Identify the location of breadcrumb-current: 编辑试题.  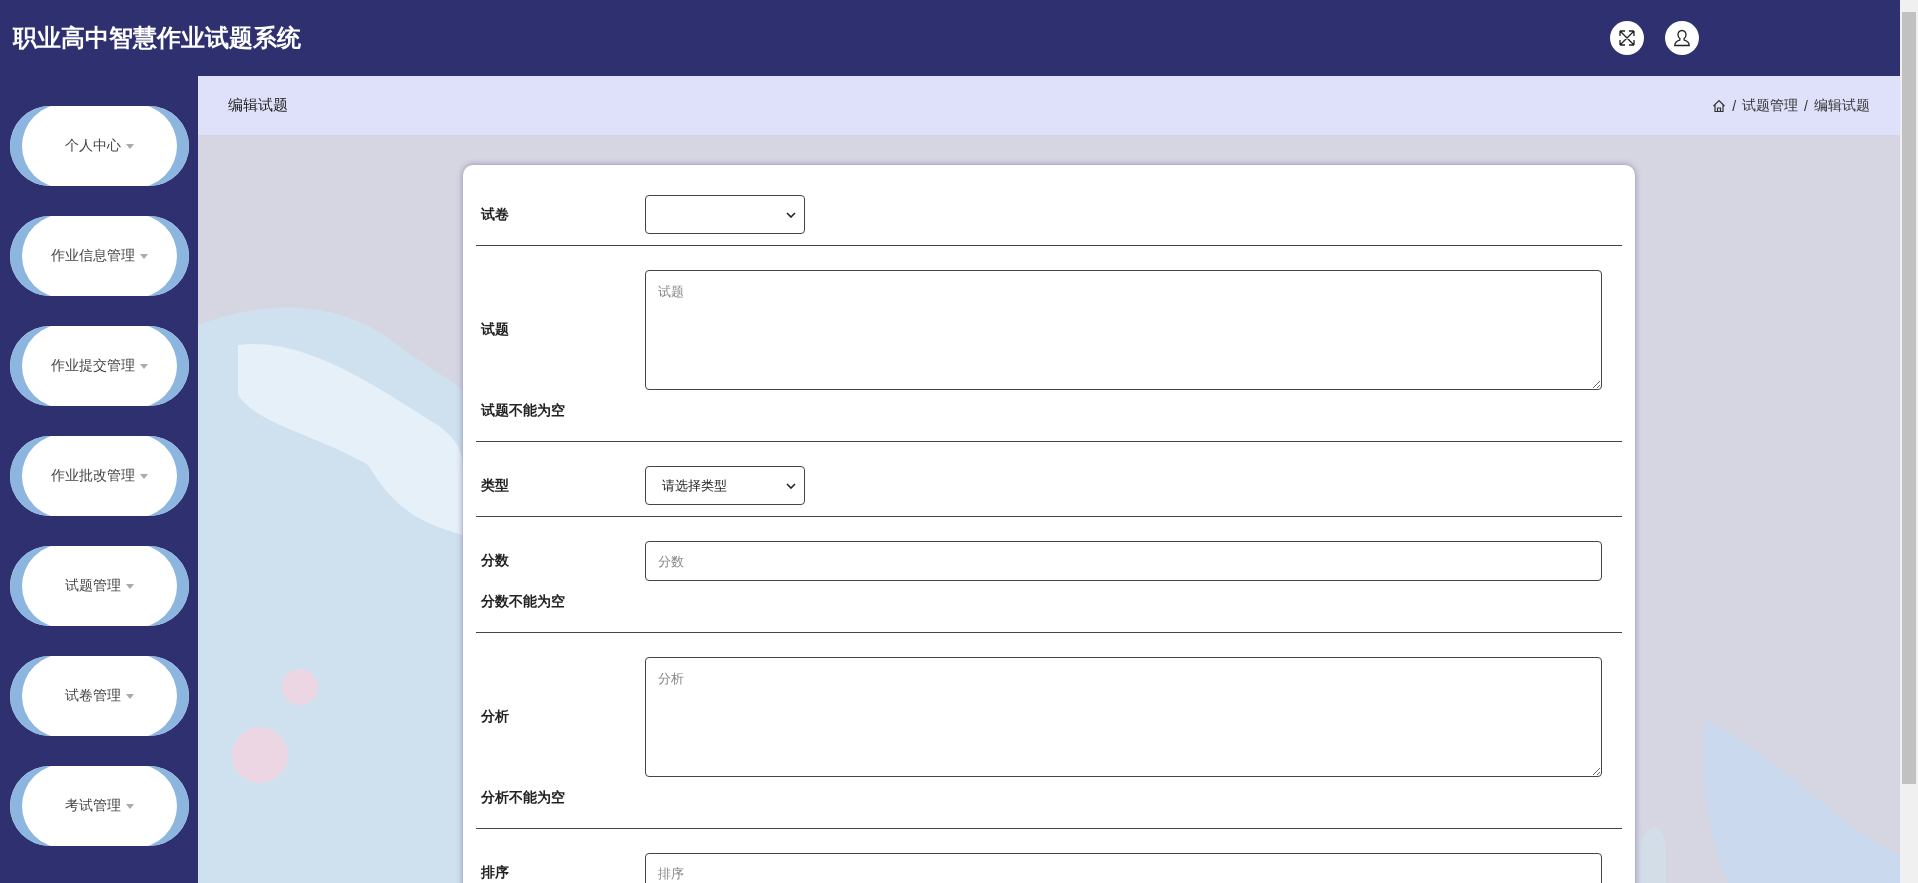
(1842, 105).